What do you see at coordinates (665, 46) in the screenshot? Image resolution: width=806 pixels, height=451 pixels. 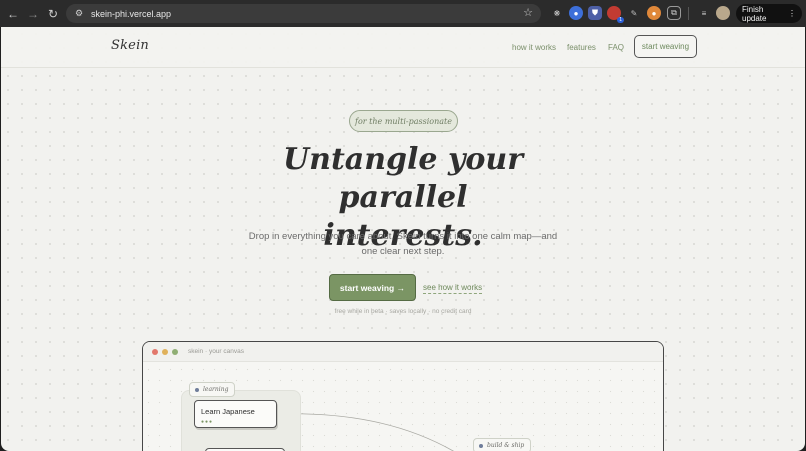 I see `header-start-weaving-button: start weaving` at bounding box center [665, 46].